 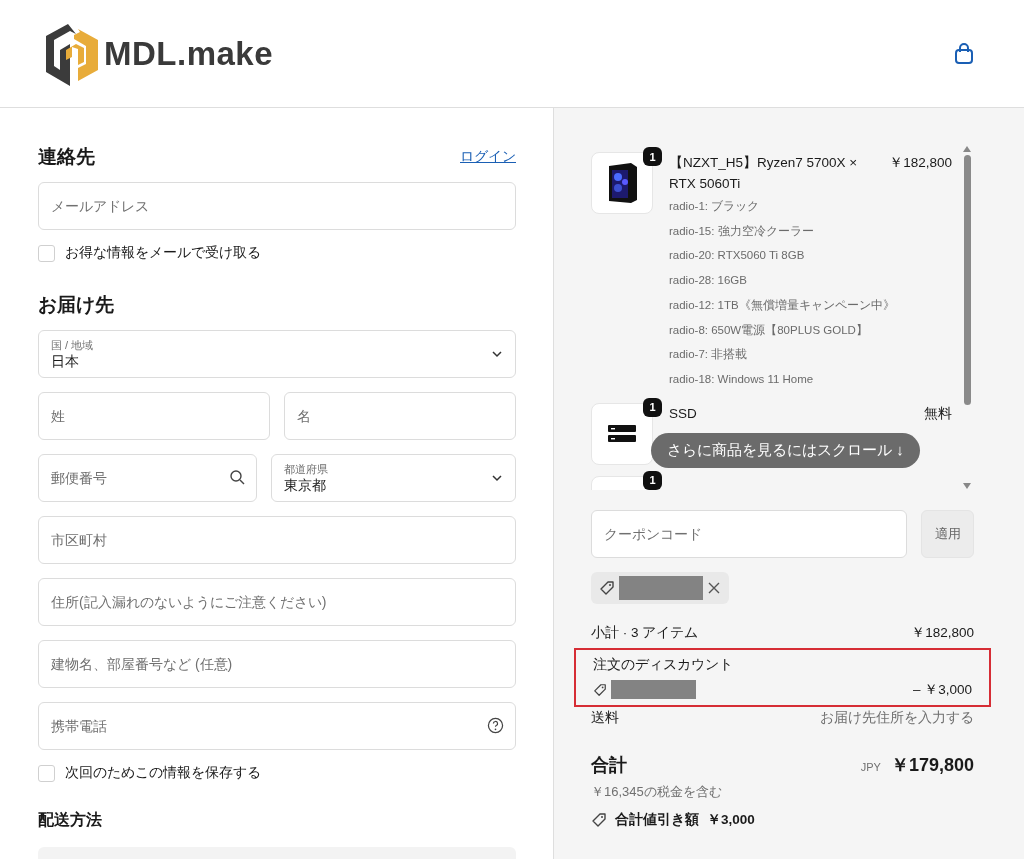 I want to click on field-label: 都道府県, so click(x=306, y=469).